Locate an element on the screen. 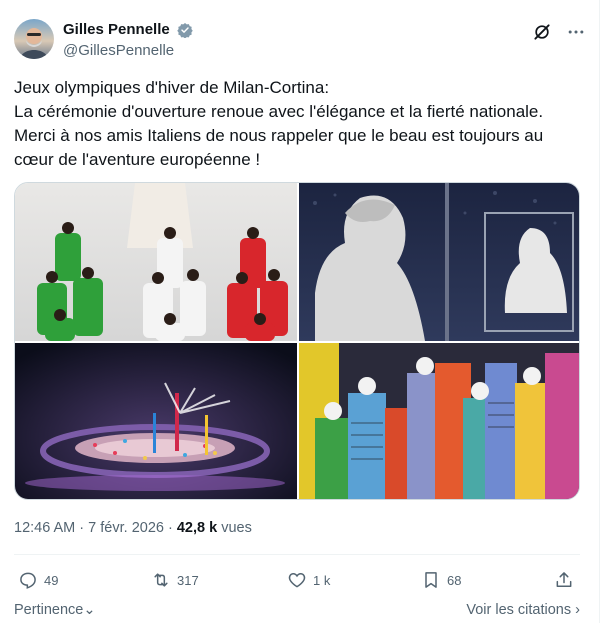 The image size is (600, 623). verified-badge-icon is located at coordinates (185, 30).